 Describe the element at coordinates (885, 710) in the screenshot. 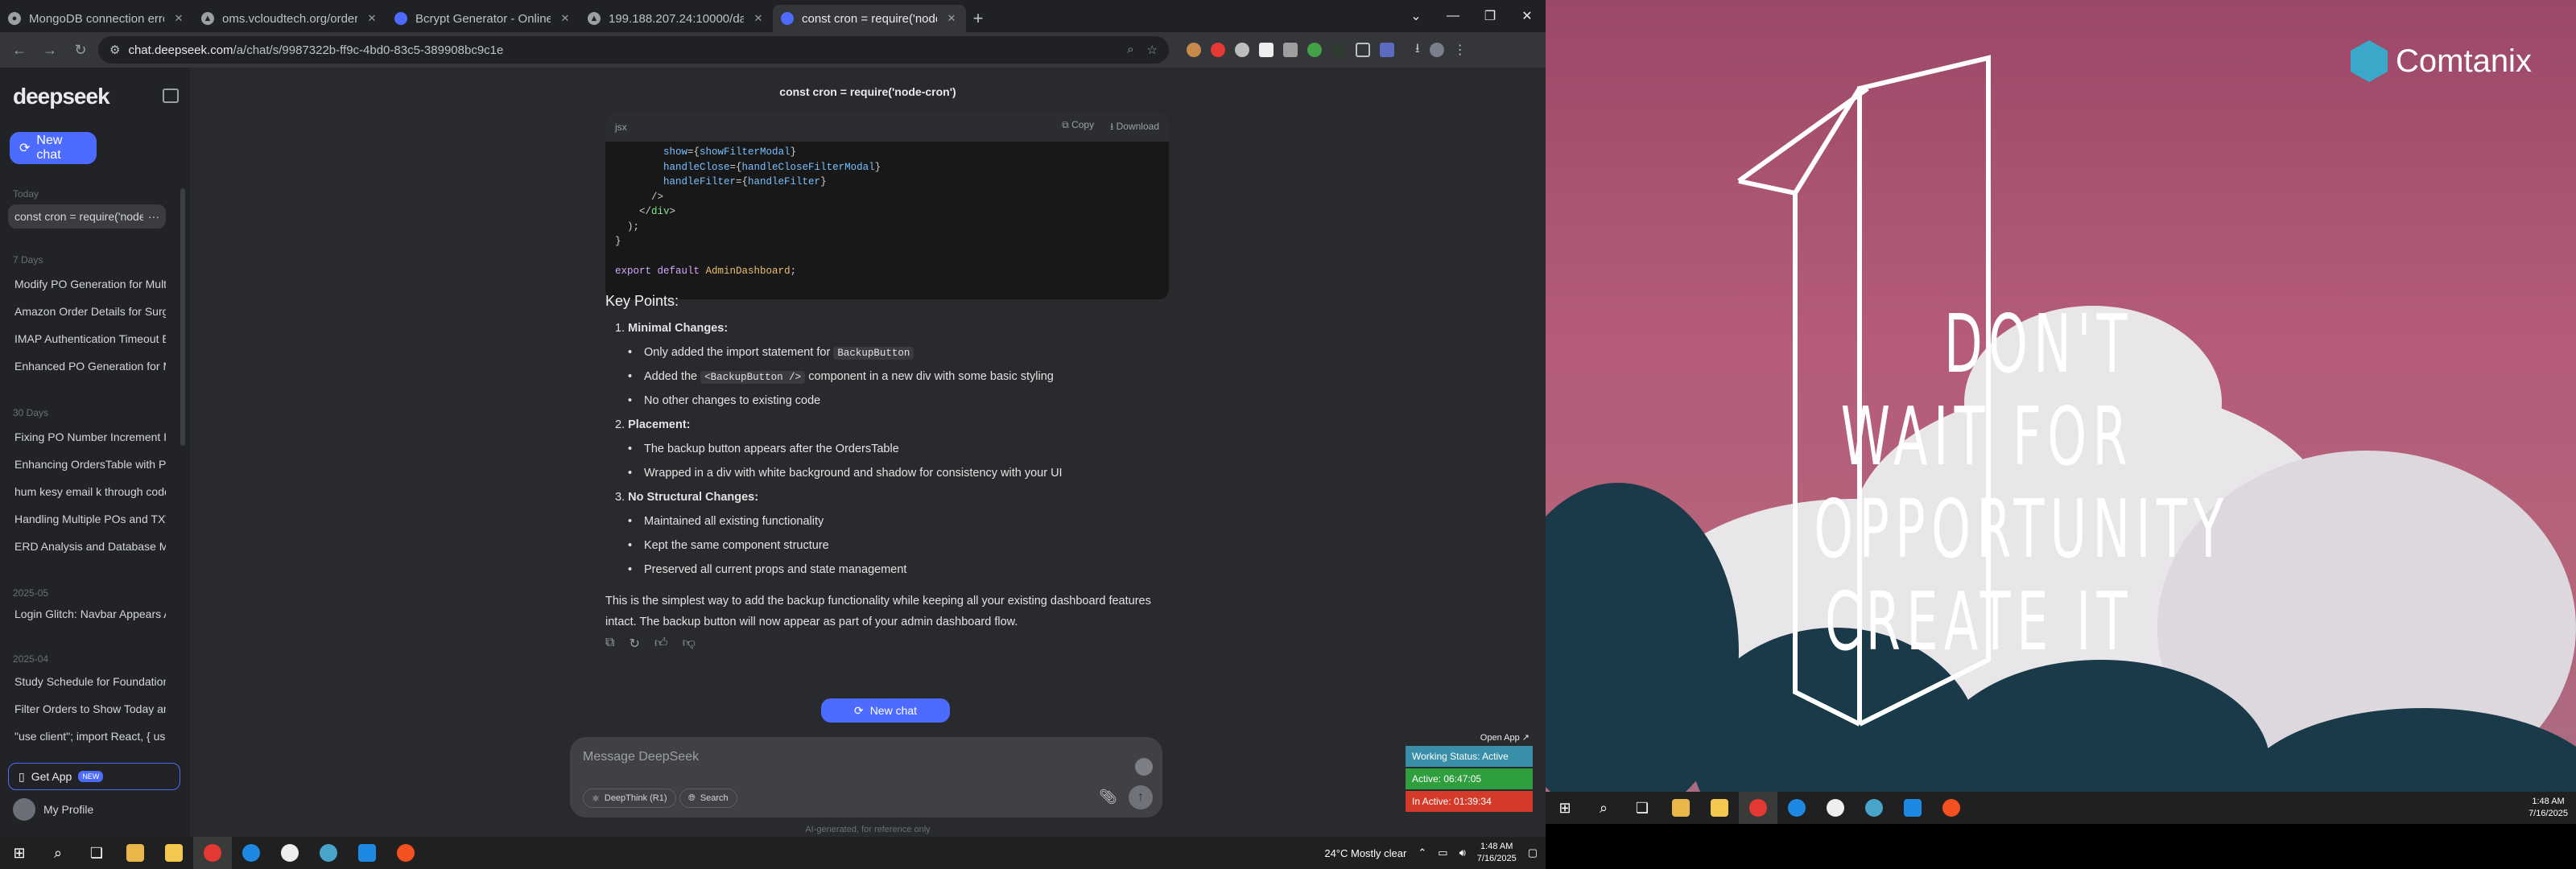

I see `new-chat-pill-button: ⟳ New chat` at that location.